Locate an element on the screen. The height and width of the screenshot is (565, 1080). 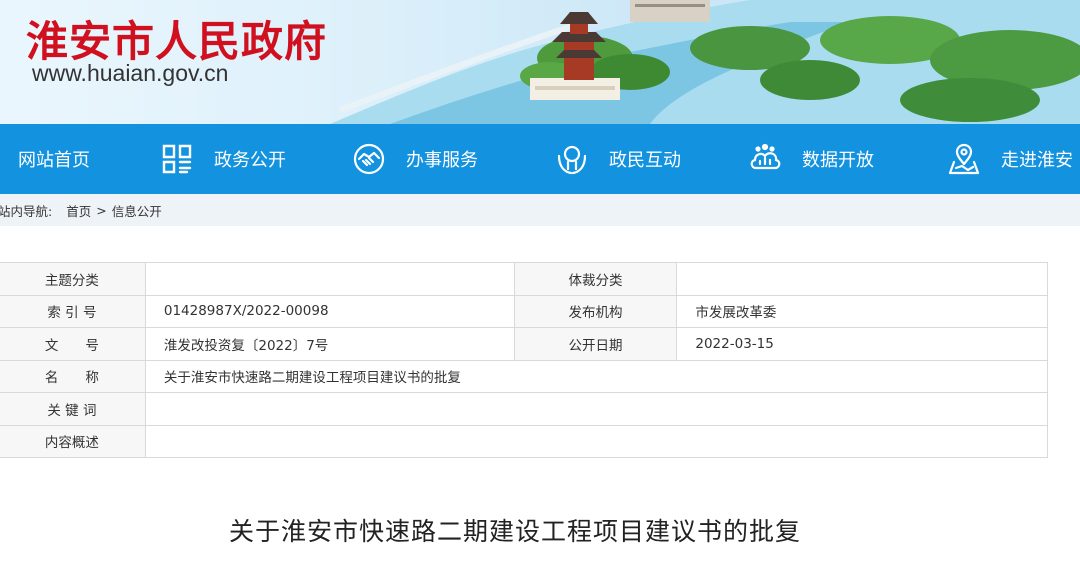
document-title: 关于淮安市快速路二期建设工程项目建议书的批复 is located at coordinates (514, 531).